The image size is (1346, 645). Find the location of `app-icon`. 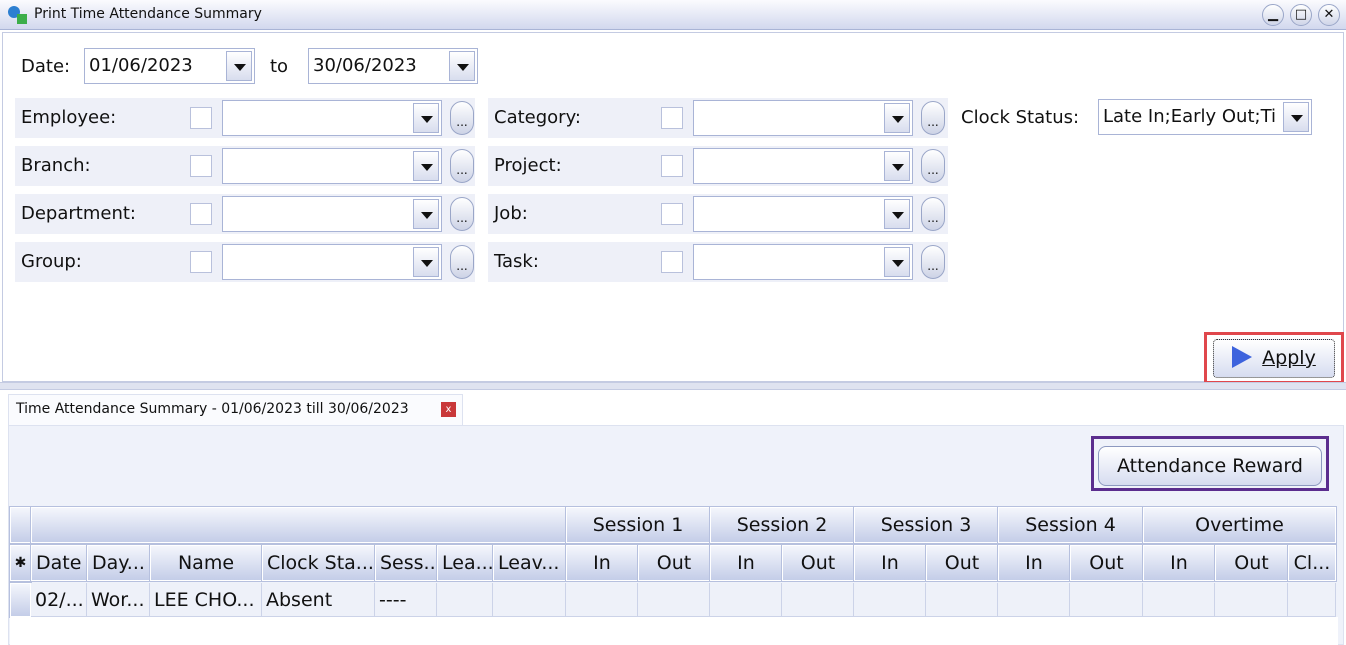

app-icon is located at coordinates (17, 15).